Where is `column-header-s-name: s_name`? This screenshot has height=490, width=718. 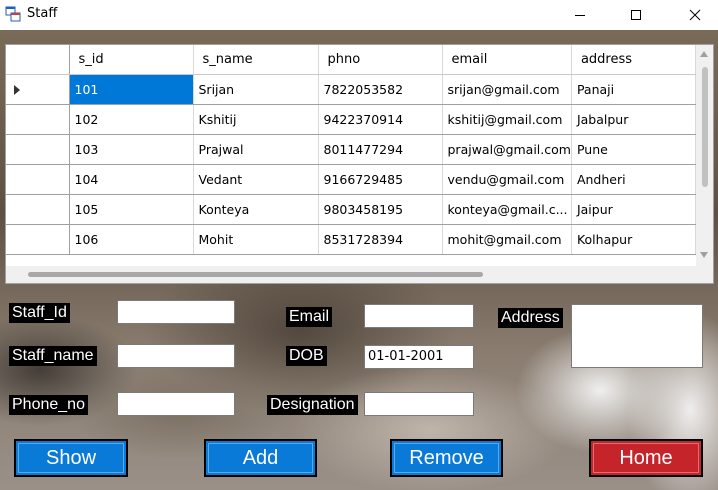
column-header-s-name: s_name is located at coordinates (256, 60).